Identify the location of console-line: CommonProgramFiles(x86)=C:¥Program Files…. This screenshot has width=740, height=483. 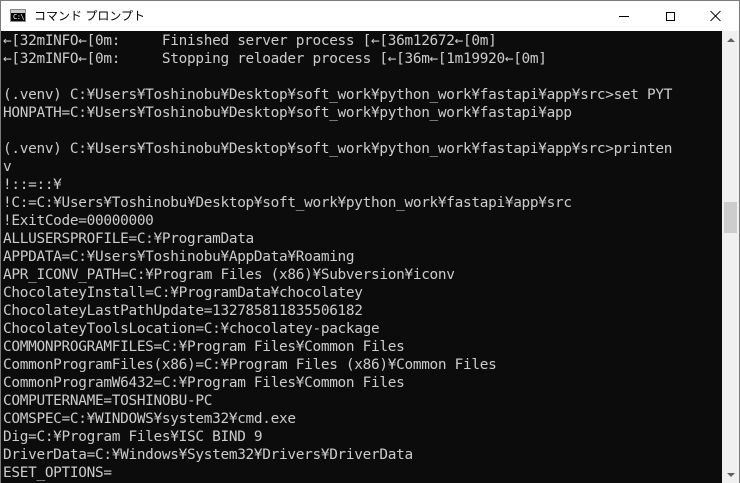
(250, 365).